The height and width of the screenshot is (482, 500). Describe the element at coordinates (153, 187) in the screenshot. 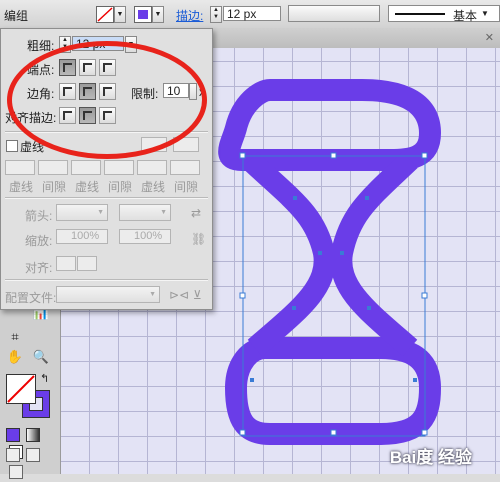

I see `dash-label-3: 虚线` at that location.